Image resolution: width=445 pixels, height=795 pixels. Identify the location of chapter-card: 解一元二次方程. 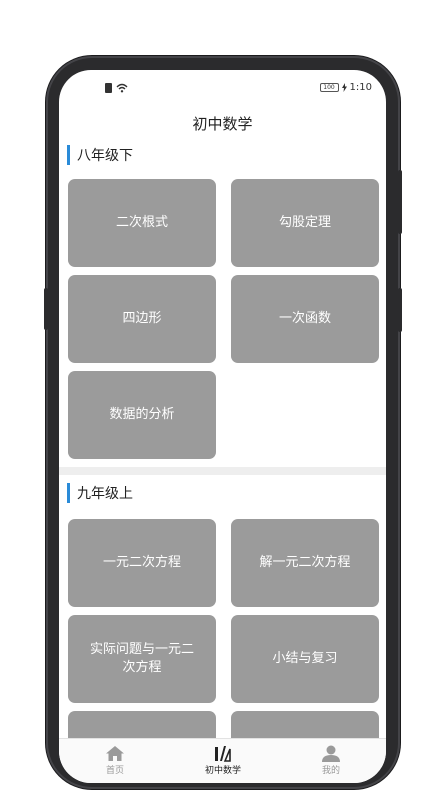
(305, 563).